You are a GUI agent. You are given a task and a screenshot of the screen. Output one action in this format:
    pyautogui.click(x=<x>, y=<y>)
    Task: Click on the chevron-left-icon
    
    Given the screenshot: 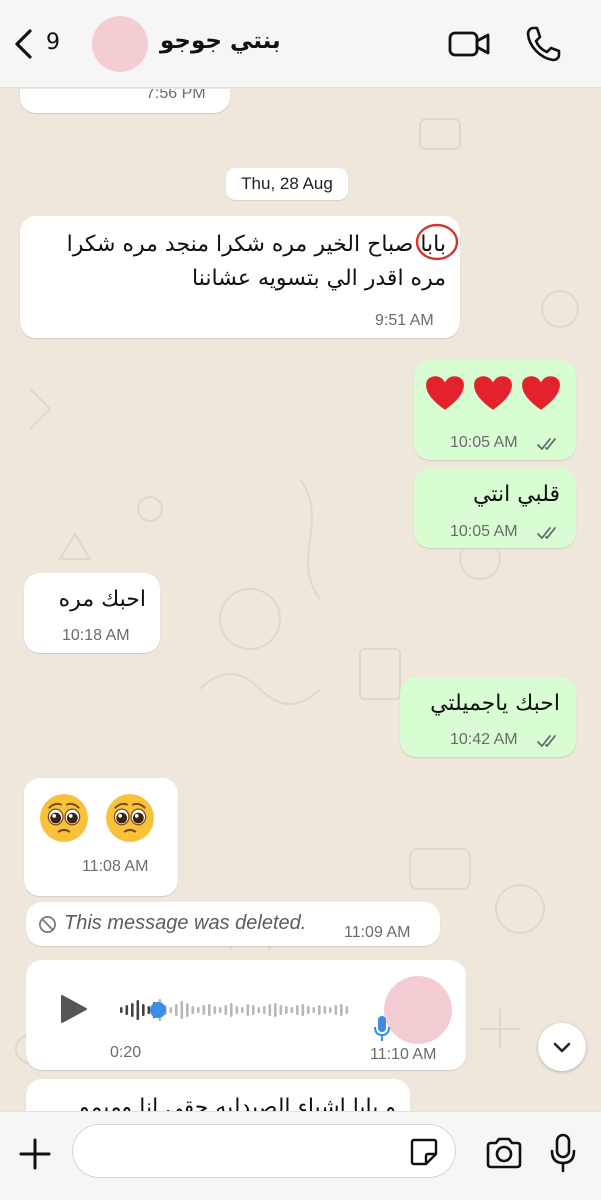 What is the action you would take?
    pyautogui.click(x=23, y=44)
    